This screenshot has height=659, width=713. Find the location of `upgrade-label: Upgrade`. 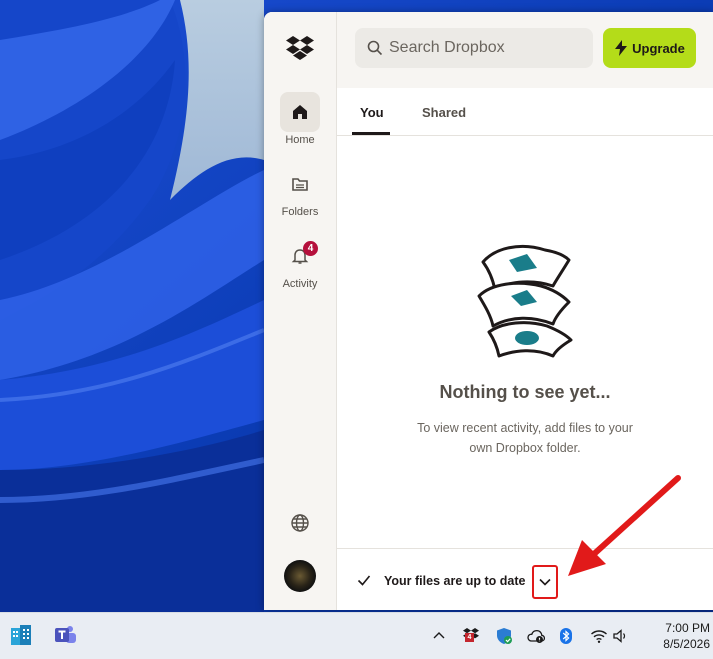

upgrade-label: Upgrade is located at coordinates (658, 48).